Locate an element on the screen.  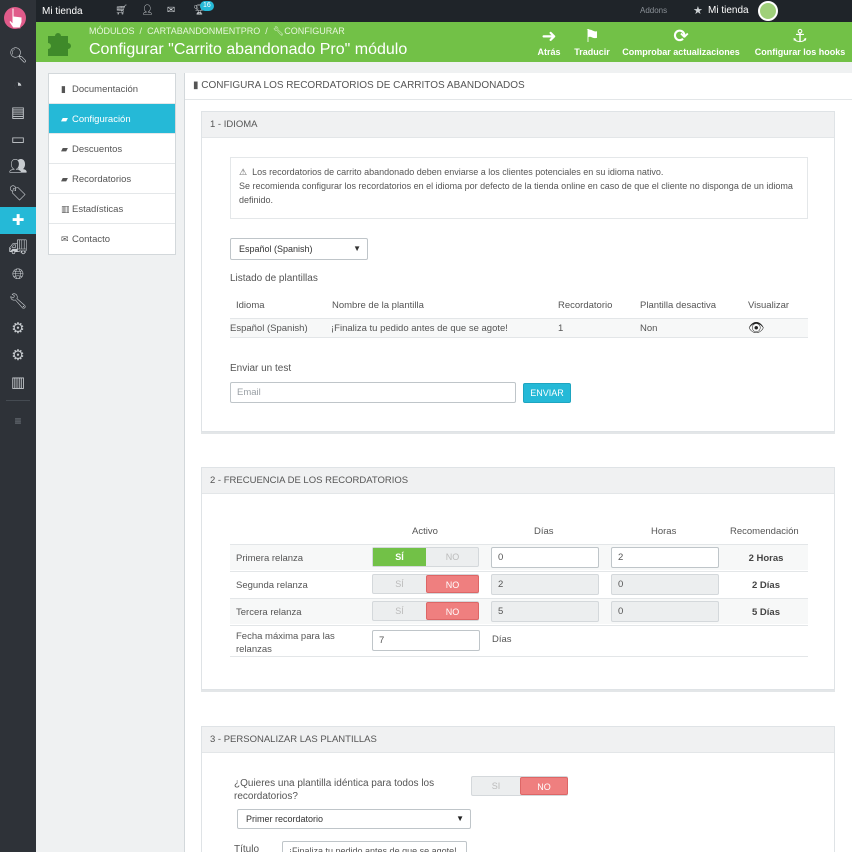
nav-descuentos: ▰ Descuentos is located at coordinates (112, 149).